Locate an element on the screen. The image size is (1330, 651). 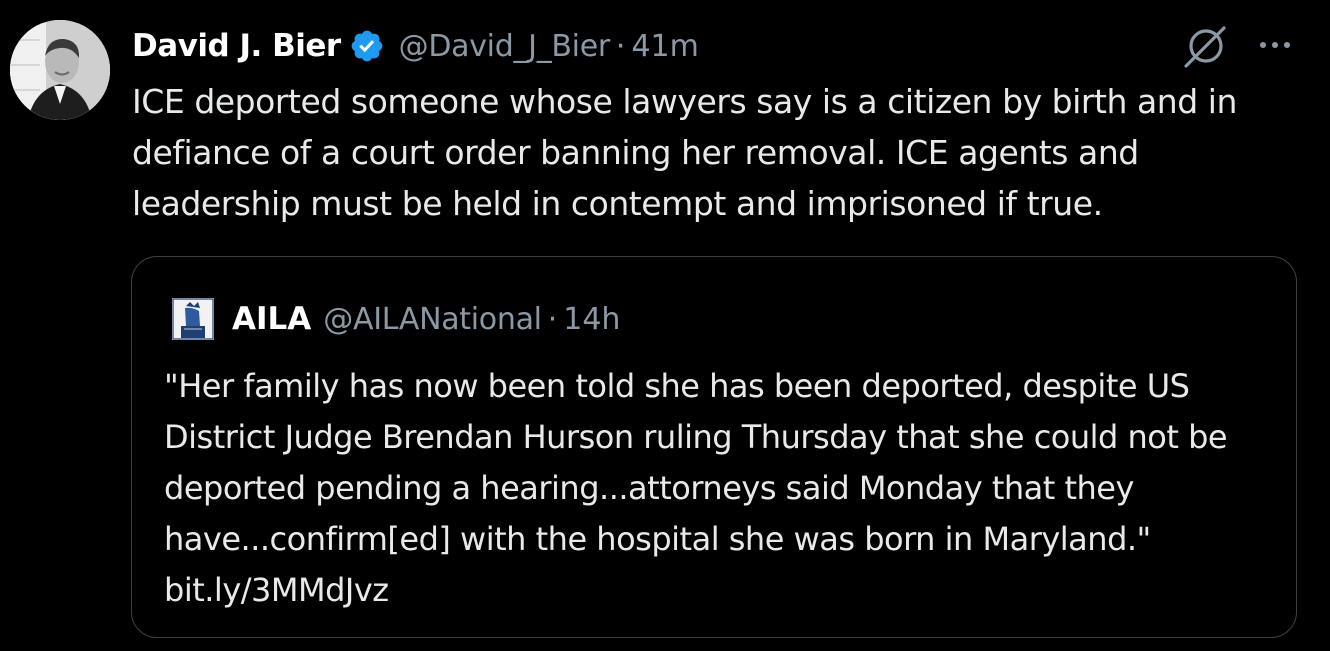
quoted-author-handle: @AILANational is located at coordinates (432, 319).